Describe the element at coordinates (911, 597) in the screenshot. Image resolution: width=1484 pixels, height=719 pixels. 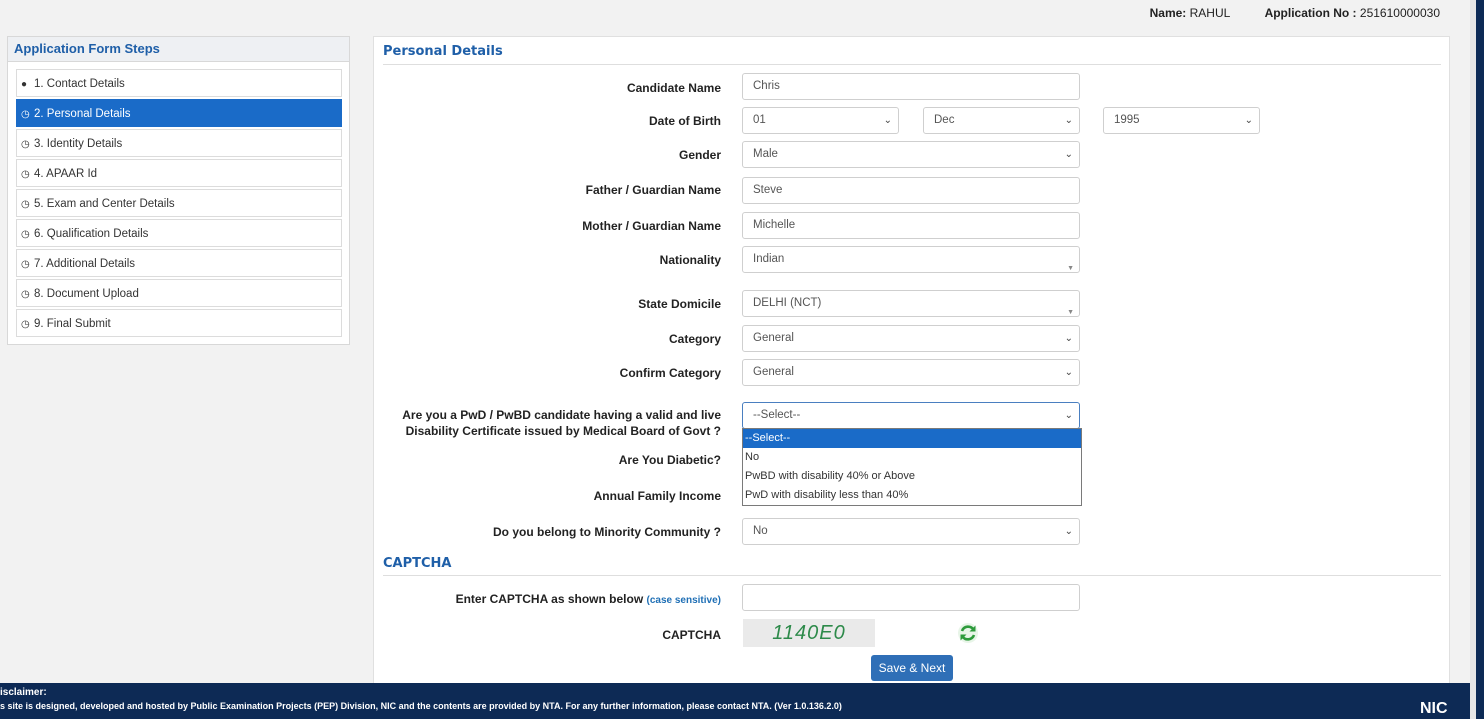
I see `captcha-input` at that location.